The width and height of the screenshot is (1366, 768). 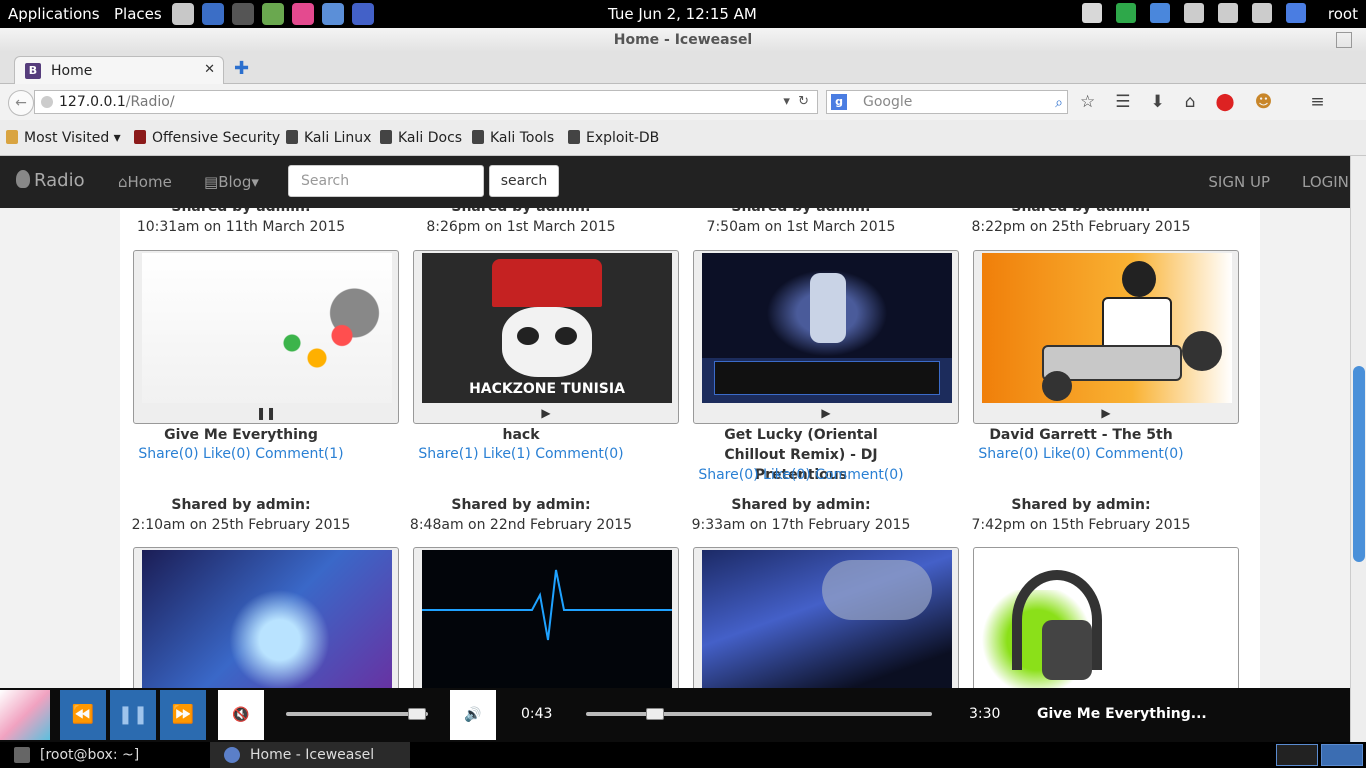 What do you see at coordinates (47, 102) in the screenshot?
I see `site-identity-icon` at bounding box center [47, 102].